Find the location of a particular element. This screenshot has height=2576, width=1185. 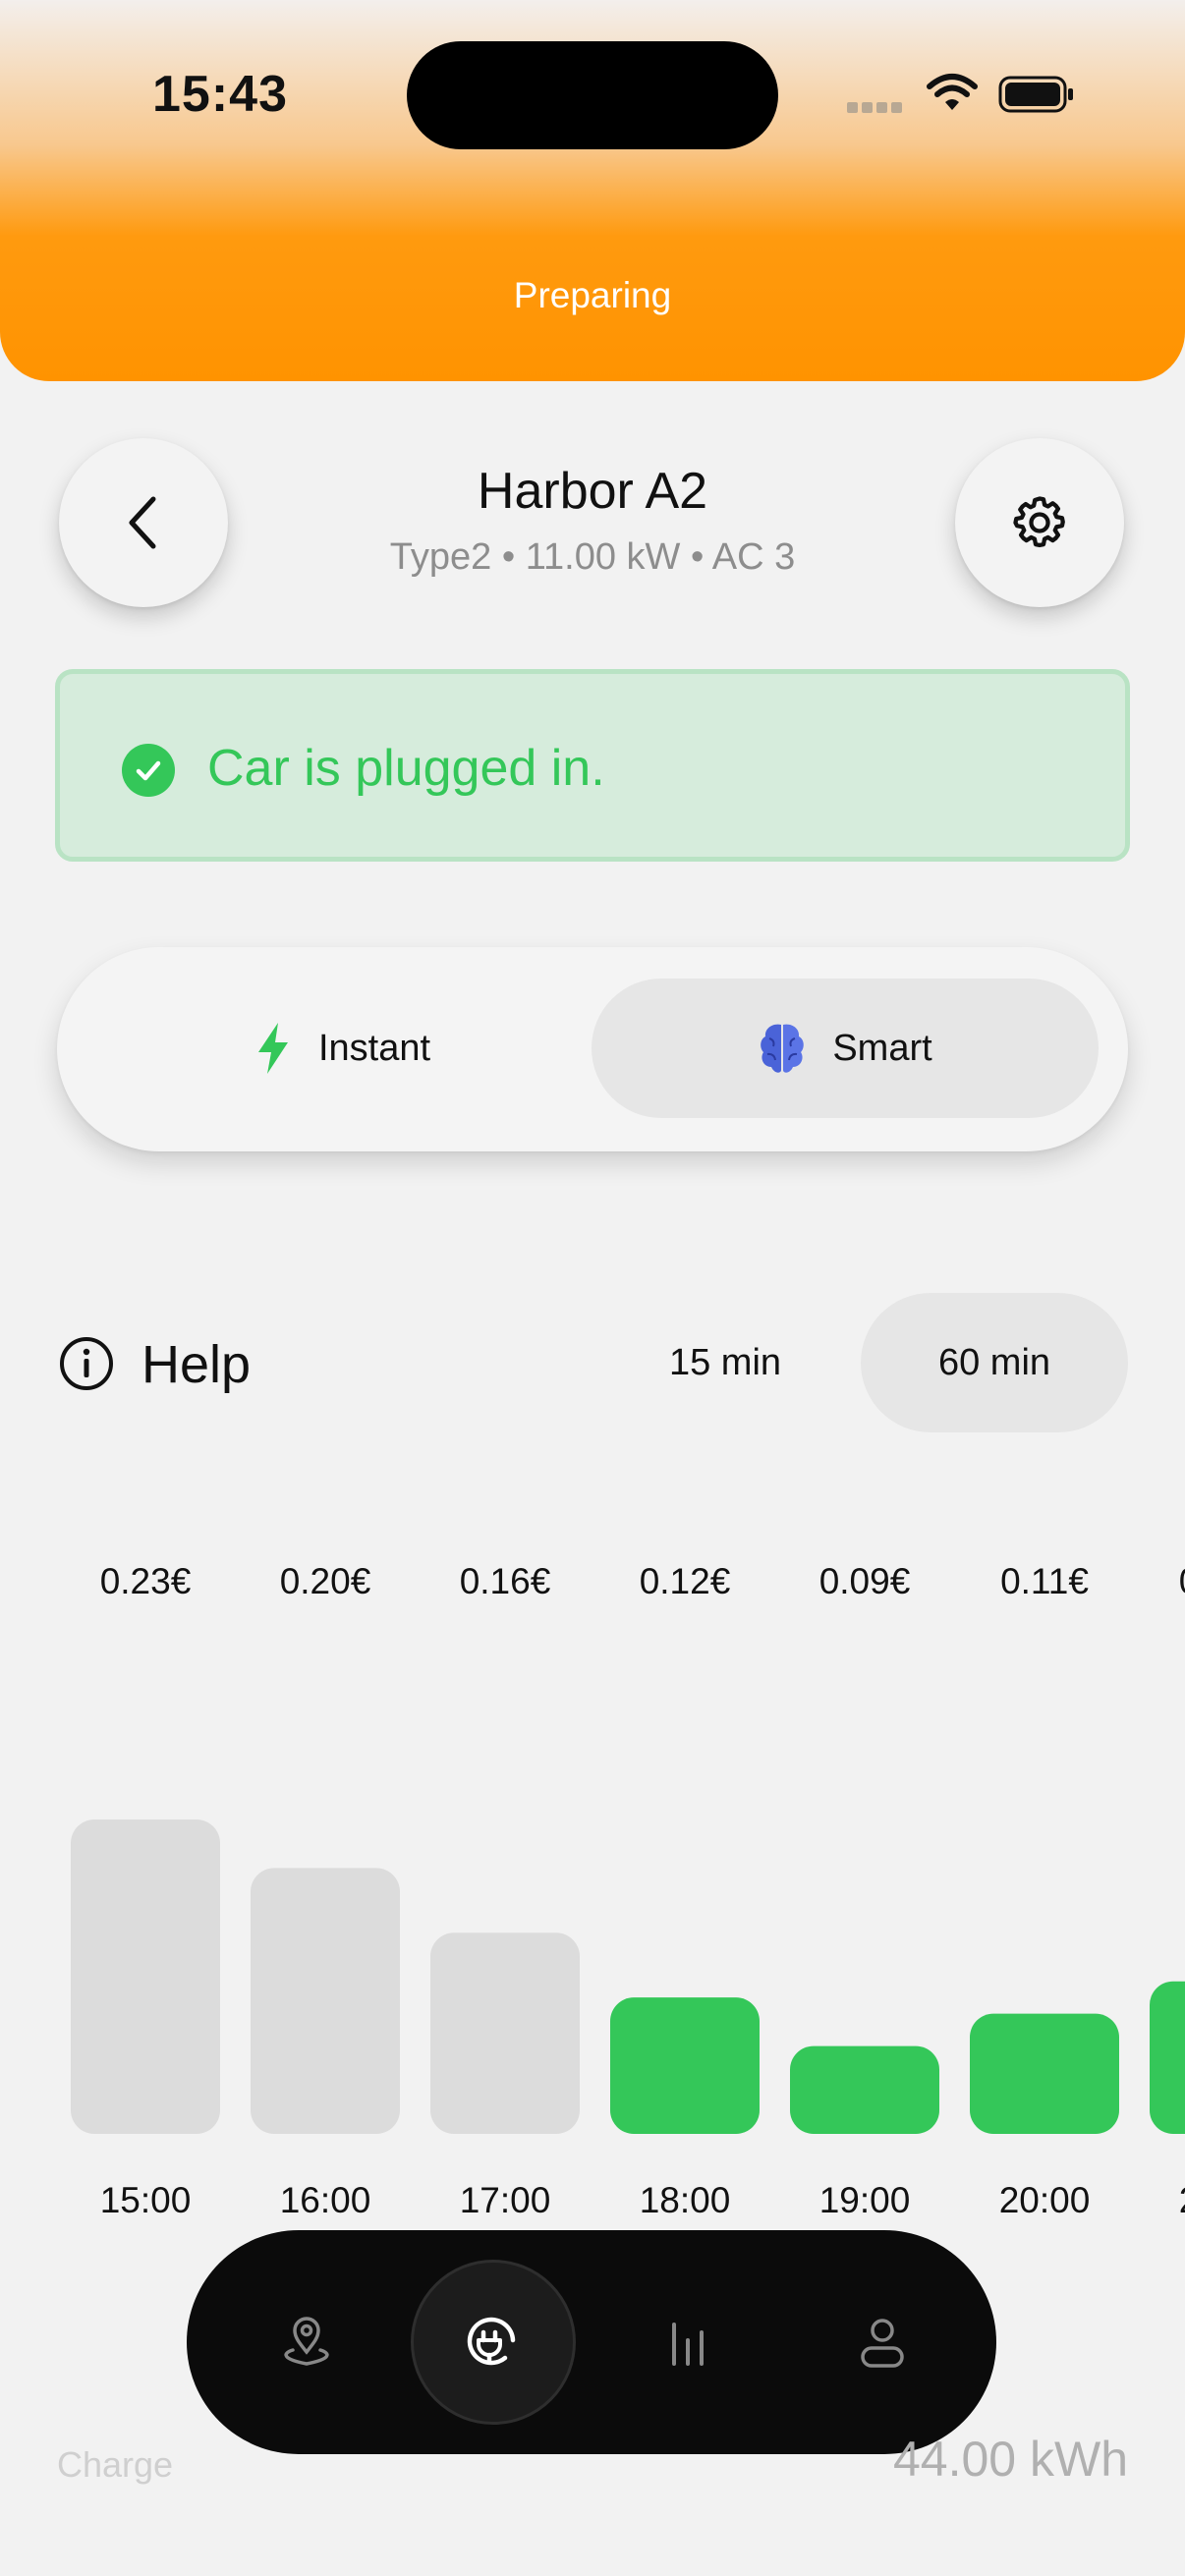

charge-energy-value: 44.00 kWh is located at coordinates (1010, 2459).